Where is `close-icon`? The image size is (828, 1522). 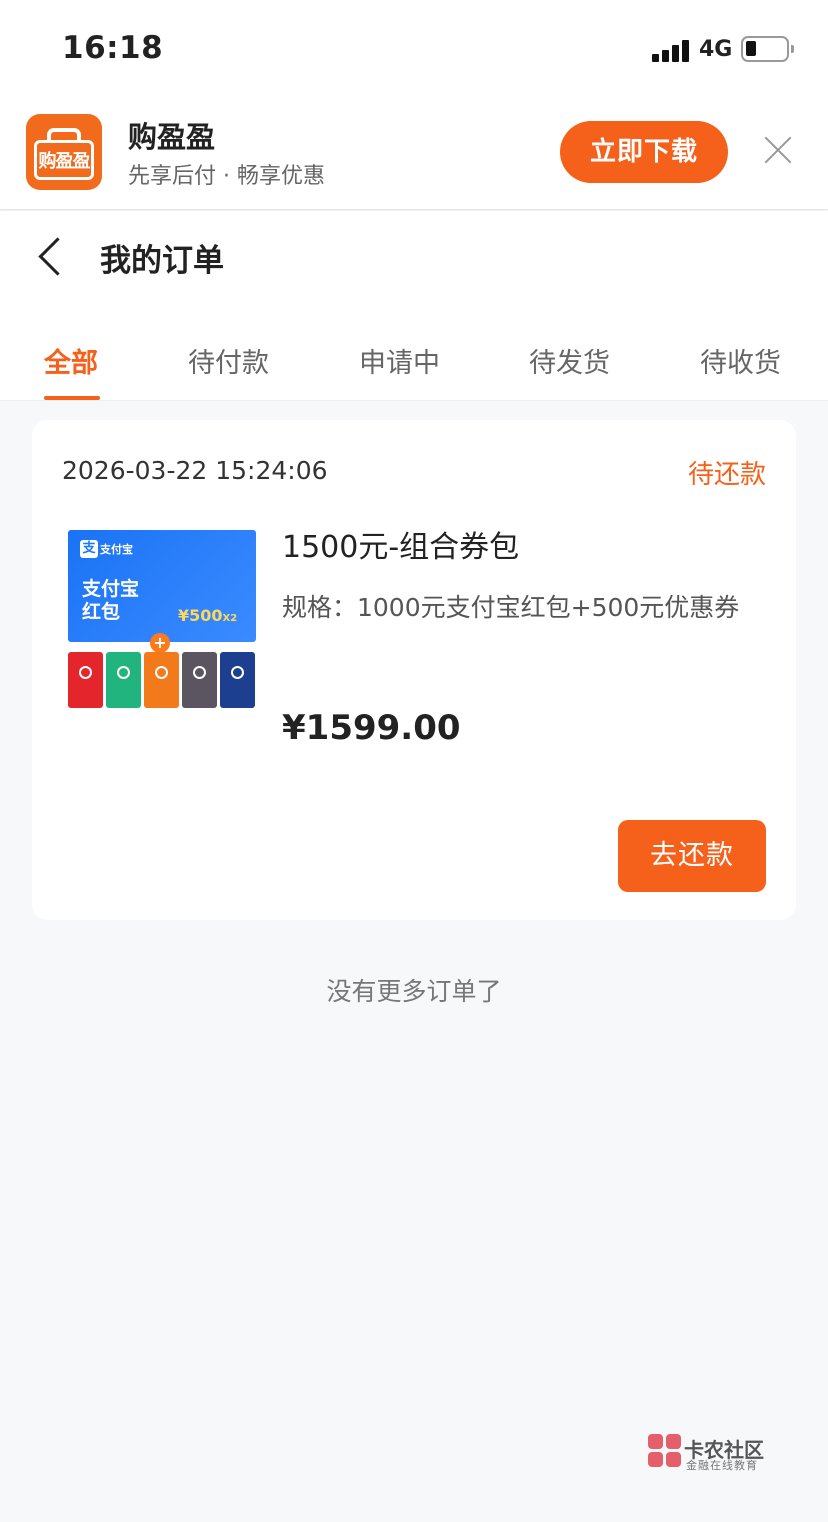
close-icon is located at coordinates (778, 150).